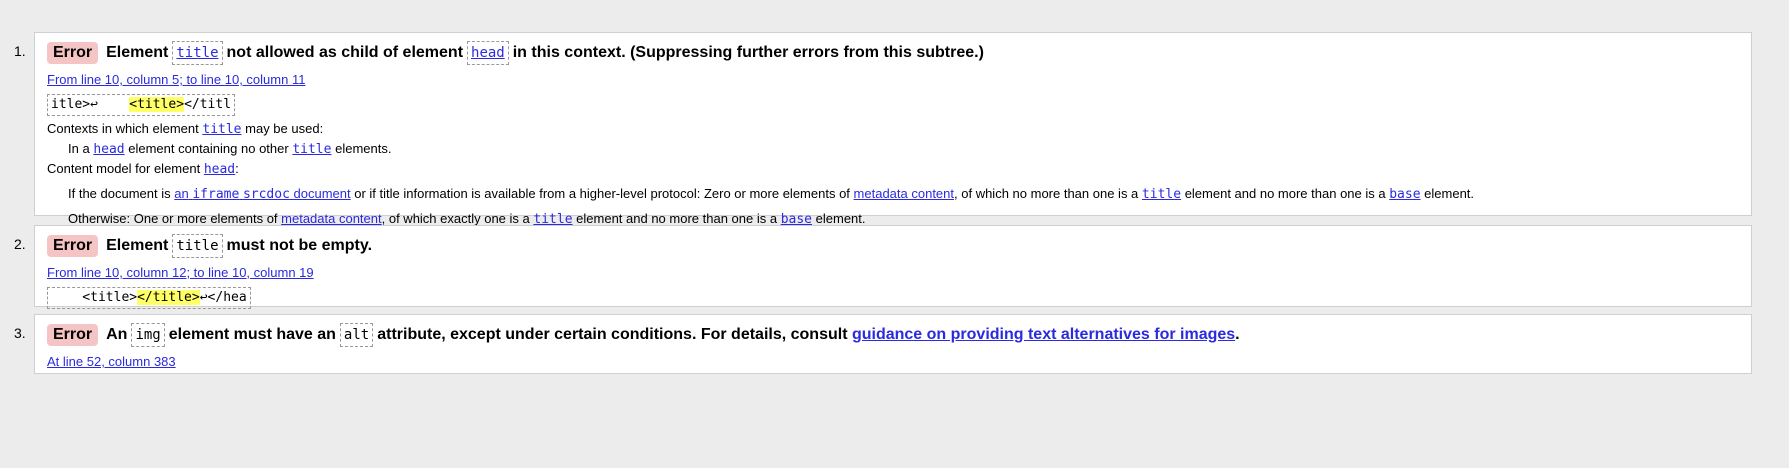  Describe the element at coordinates (299, 245) in the screenshot. I see `headline-text: must not be empty.` at that location.